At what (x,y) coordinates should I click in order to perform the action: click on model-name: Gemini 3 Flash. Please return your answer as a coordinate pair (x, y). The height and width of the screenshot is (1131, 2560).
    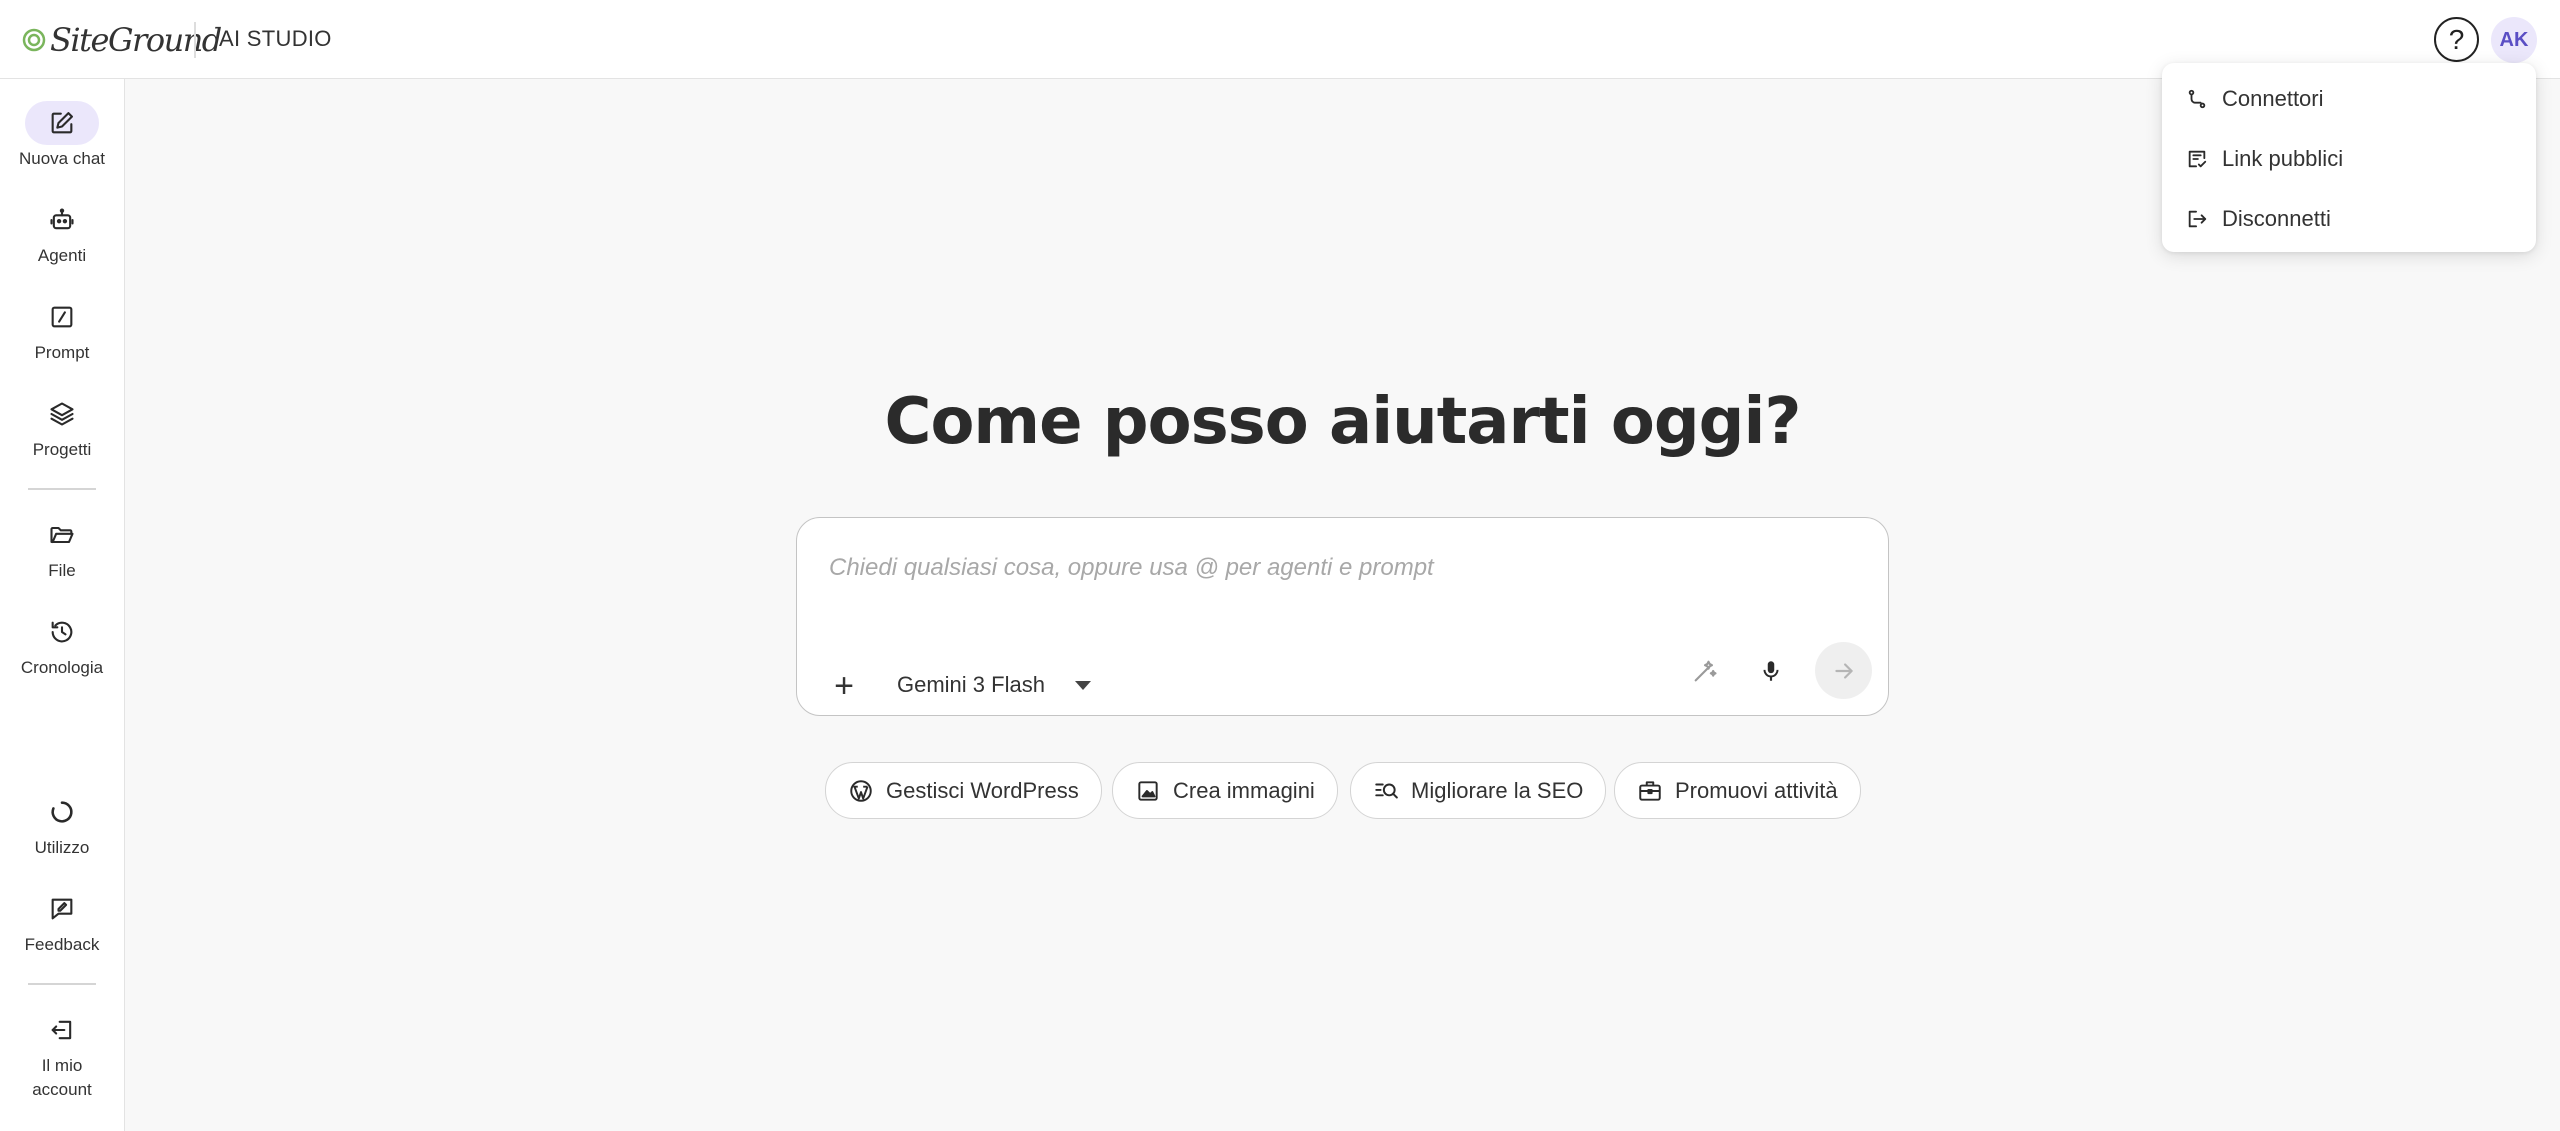
    Looking at the image, I should click on (971, 684).